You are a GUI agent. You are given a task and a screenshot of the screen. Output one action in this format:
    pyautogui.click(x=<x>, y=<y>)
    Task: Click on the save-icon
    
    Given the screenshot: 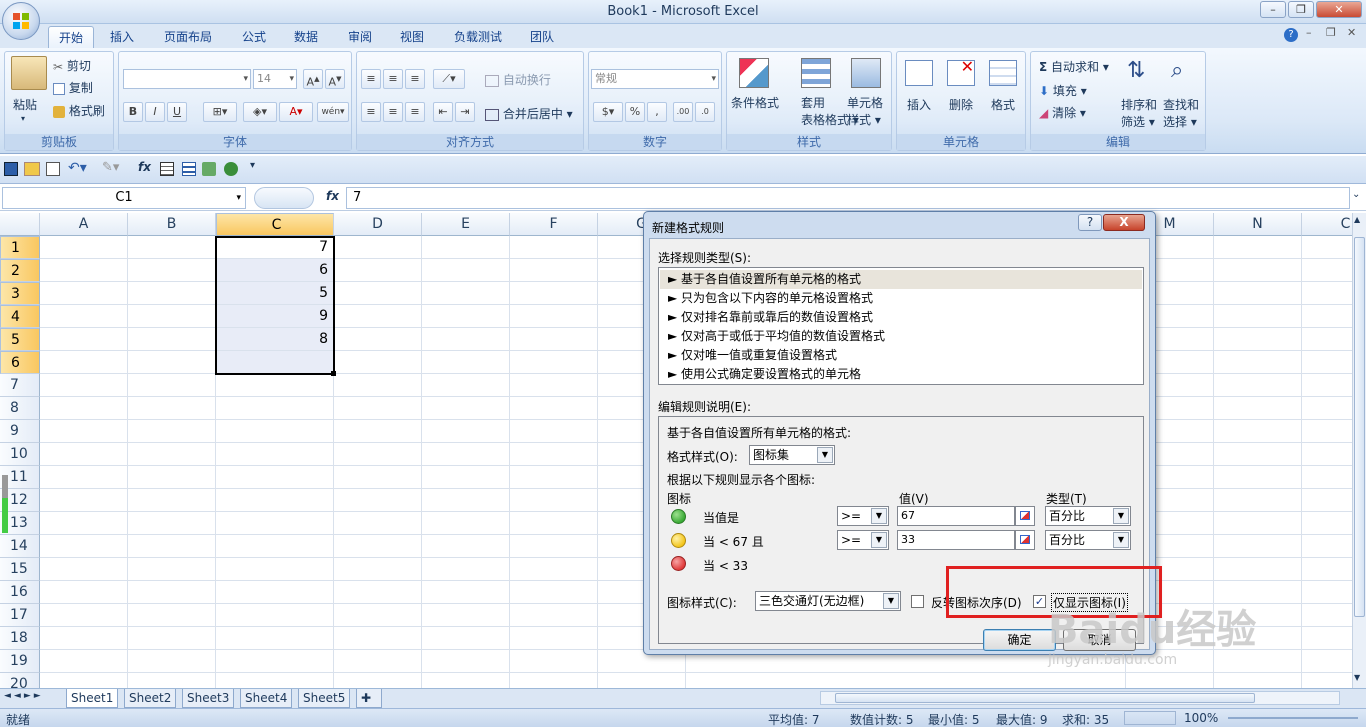 What is the action you would take?
    pyautogui.click(x=11, y=169)
    